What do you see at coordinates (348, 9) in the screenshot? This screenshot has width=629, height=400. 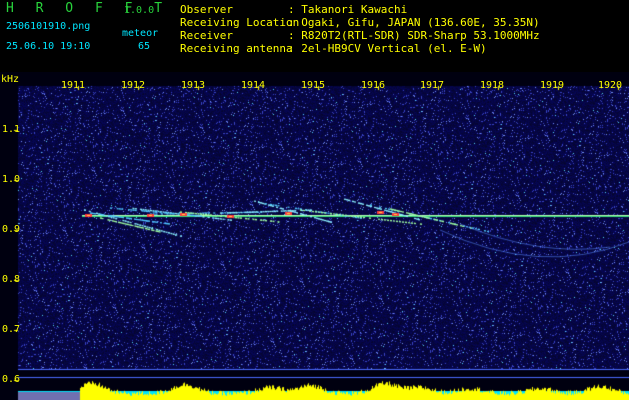 I see `observer-value: : Takanori Kawachi` at bounding box center [348, 9].